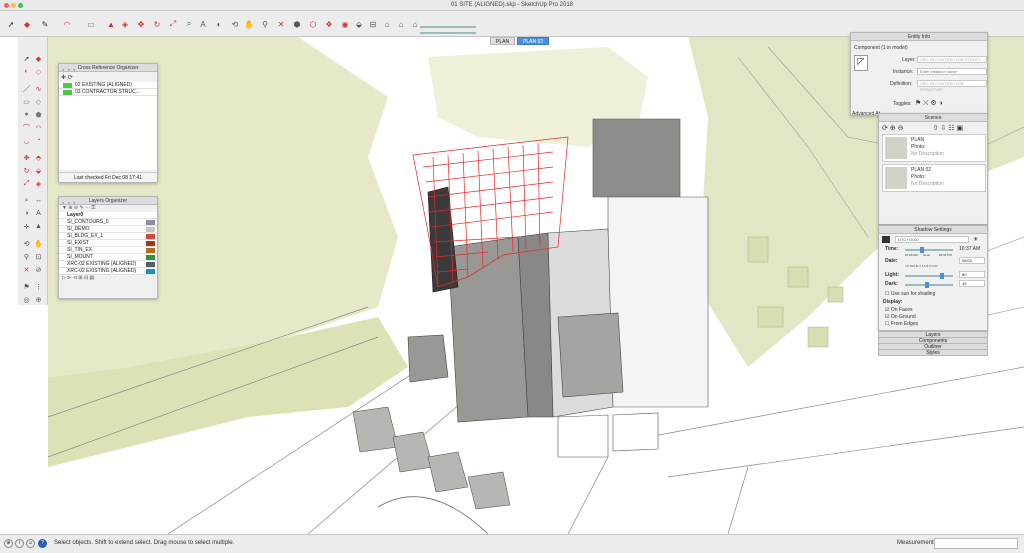  I want to click on eraser-tool-icon: ◇, so click(38, 71).